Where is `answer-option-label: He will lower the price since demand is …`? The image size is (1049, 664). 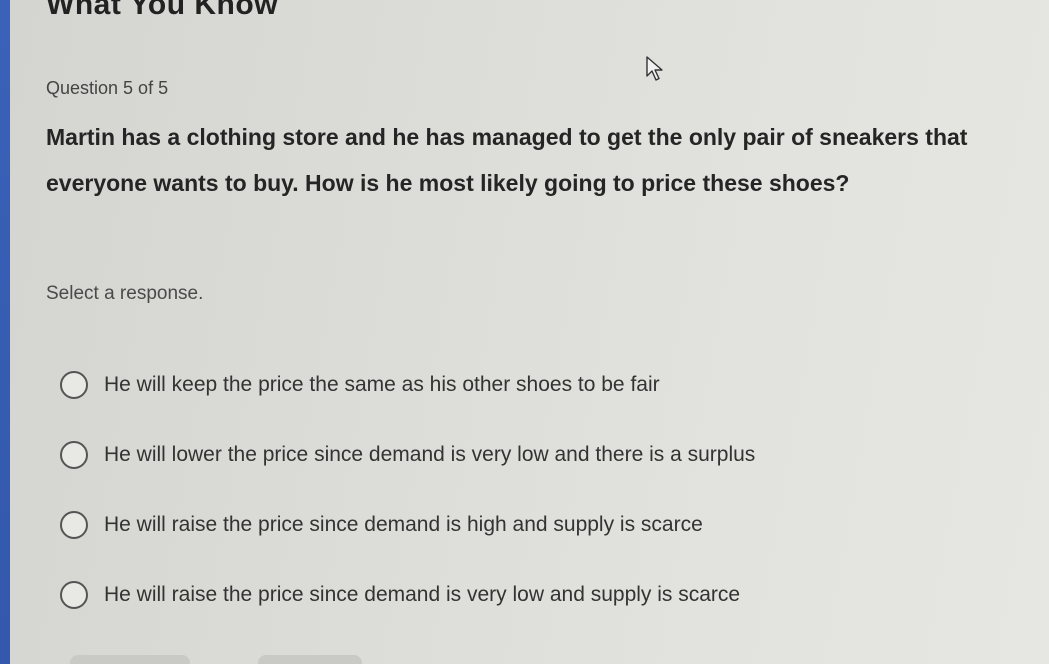
answer-option-label: He will lower the price since demand is … is located at coordinates (430, 454).